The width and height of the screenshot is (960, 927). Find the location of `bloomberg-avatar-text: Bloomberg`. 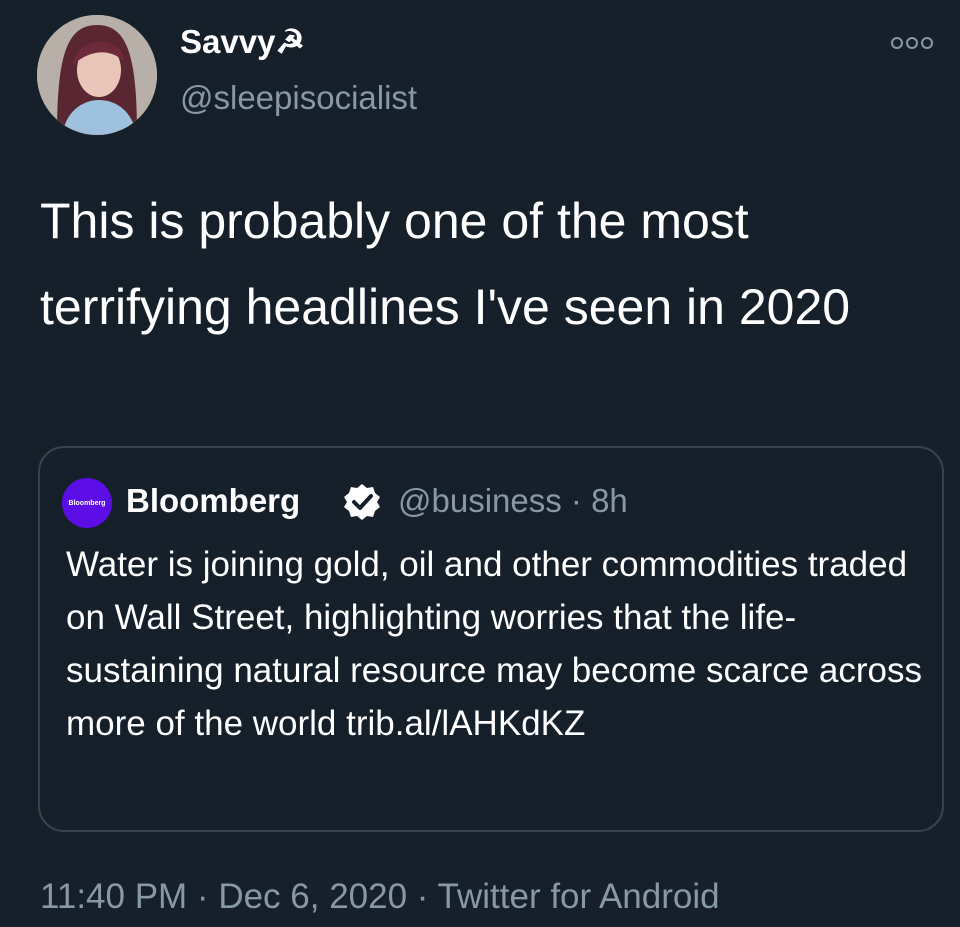

bloomberg-avatar-text: Bloomberg is located at coordinates (87, 503).